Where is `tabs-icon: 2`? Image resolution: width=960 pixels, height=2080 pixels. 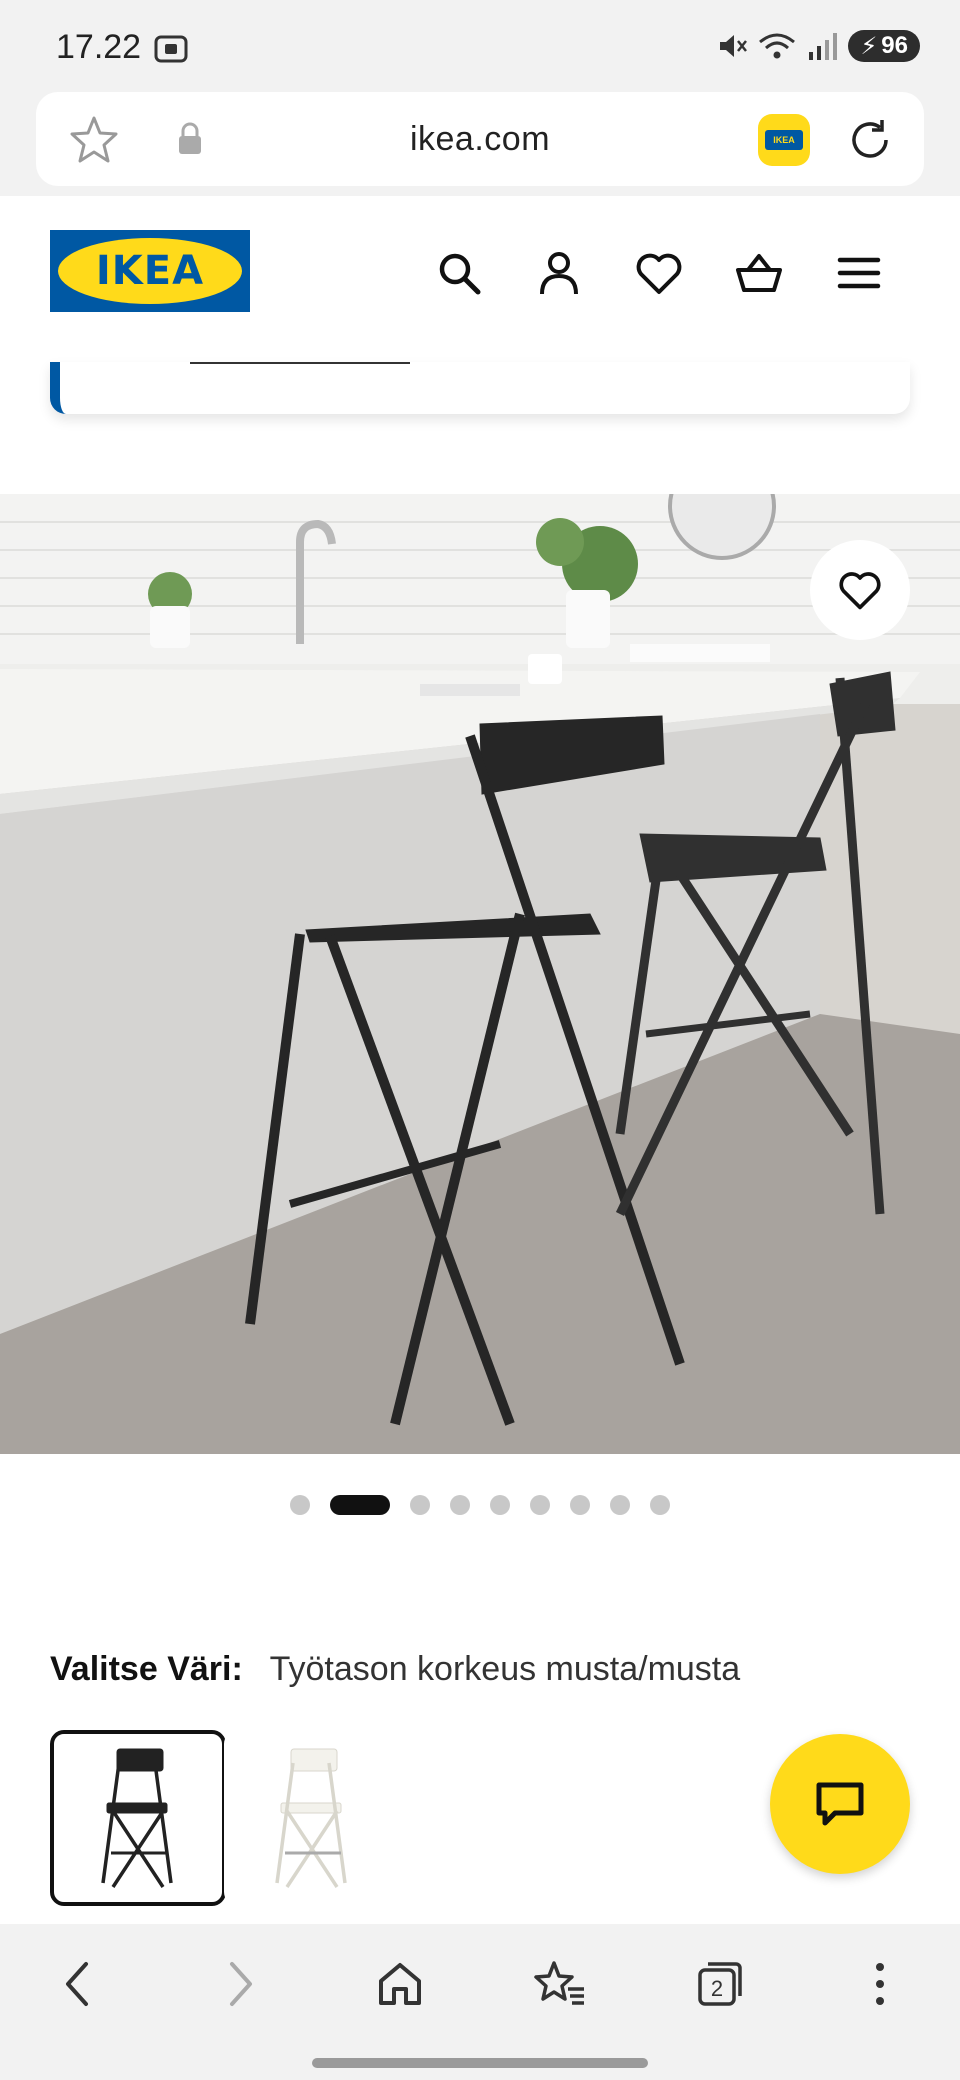
tabs-icon: 2 is located at coordinates (720, 1984).